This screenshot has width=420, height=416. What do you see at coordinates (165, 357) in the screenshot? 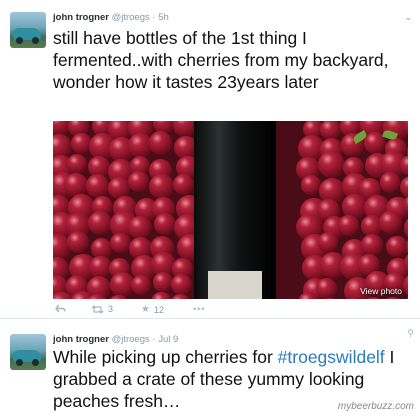
I see `tweet-text-start: While picking up cherries for` at bounding box center [165, 357].